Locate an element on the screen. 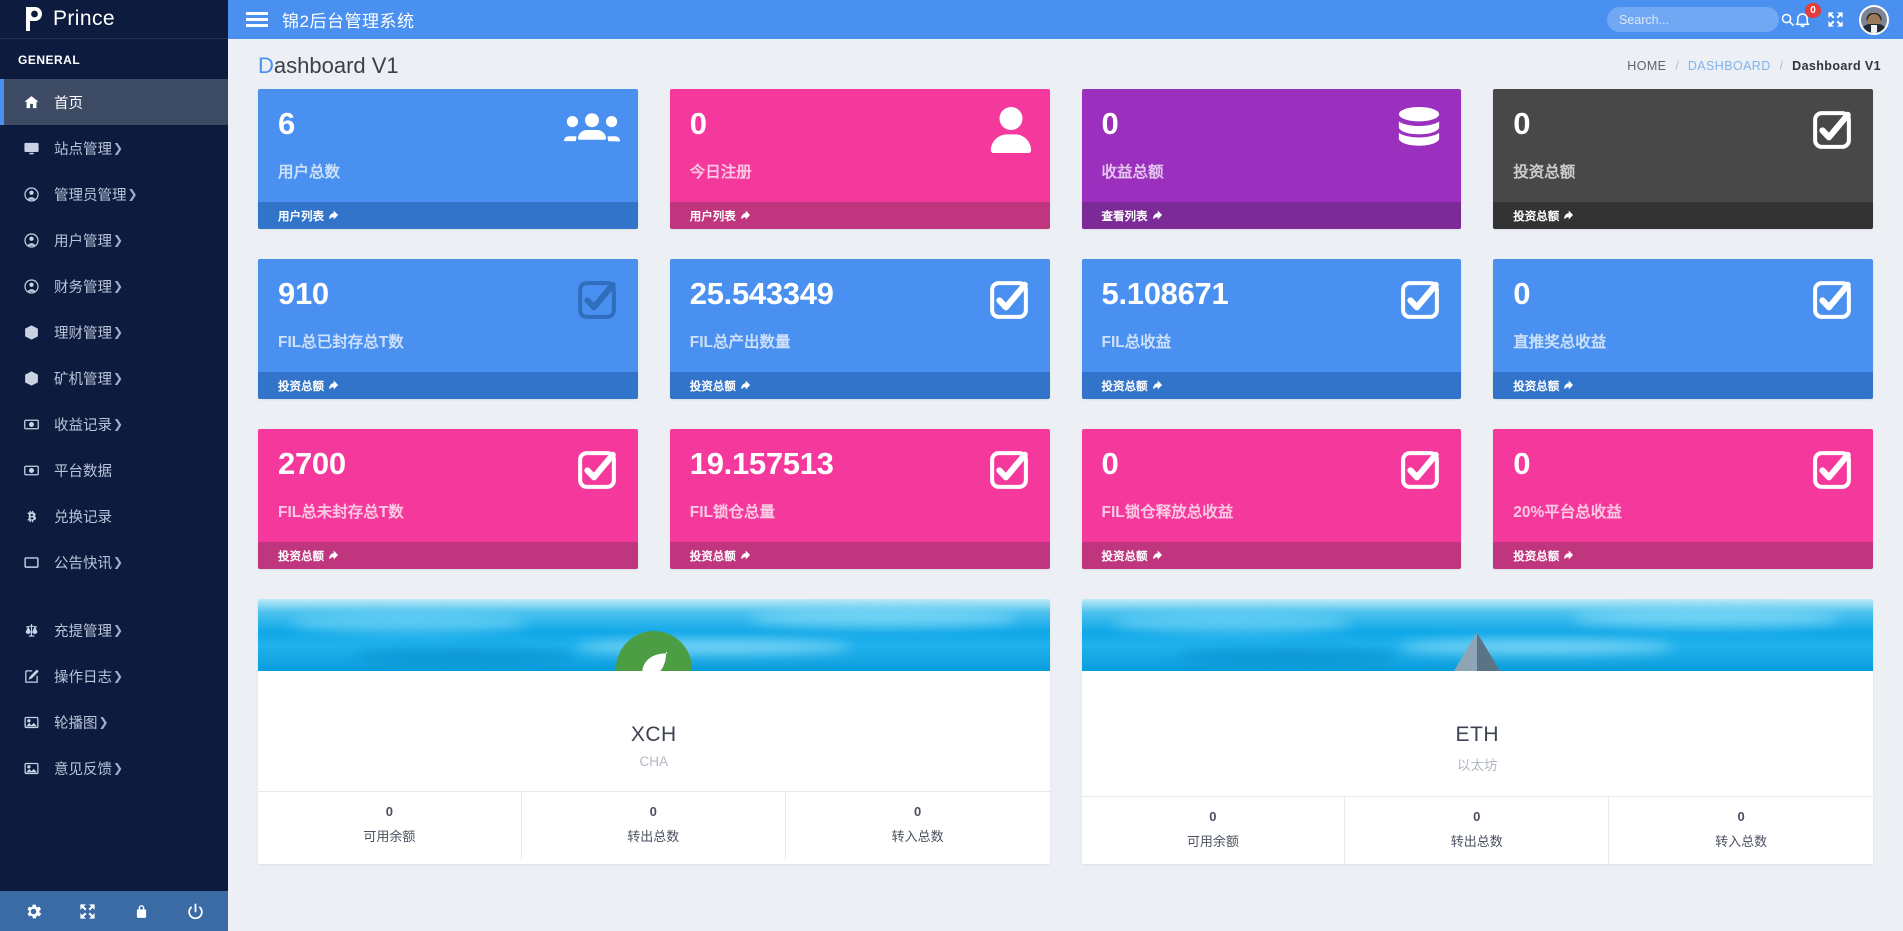 This screenshot has height=931, width=1903. search-input is located at coordinates (1699, 19).